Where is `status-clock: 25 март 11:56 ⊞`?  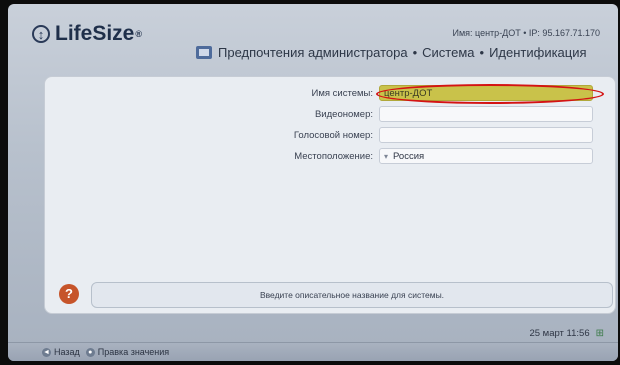 status-clock: 25 март 11:56 ⊞ is located at coordinates (566, 333).